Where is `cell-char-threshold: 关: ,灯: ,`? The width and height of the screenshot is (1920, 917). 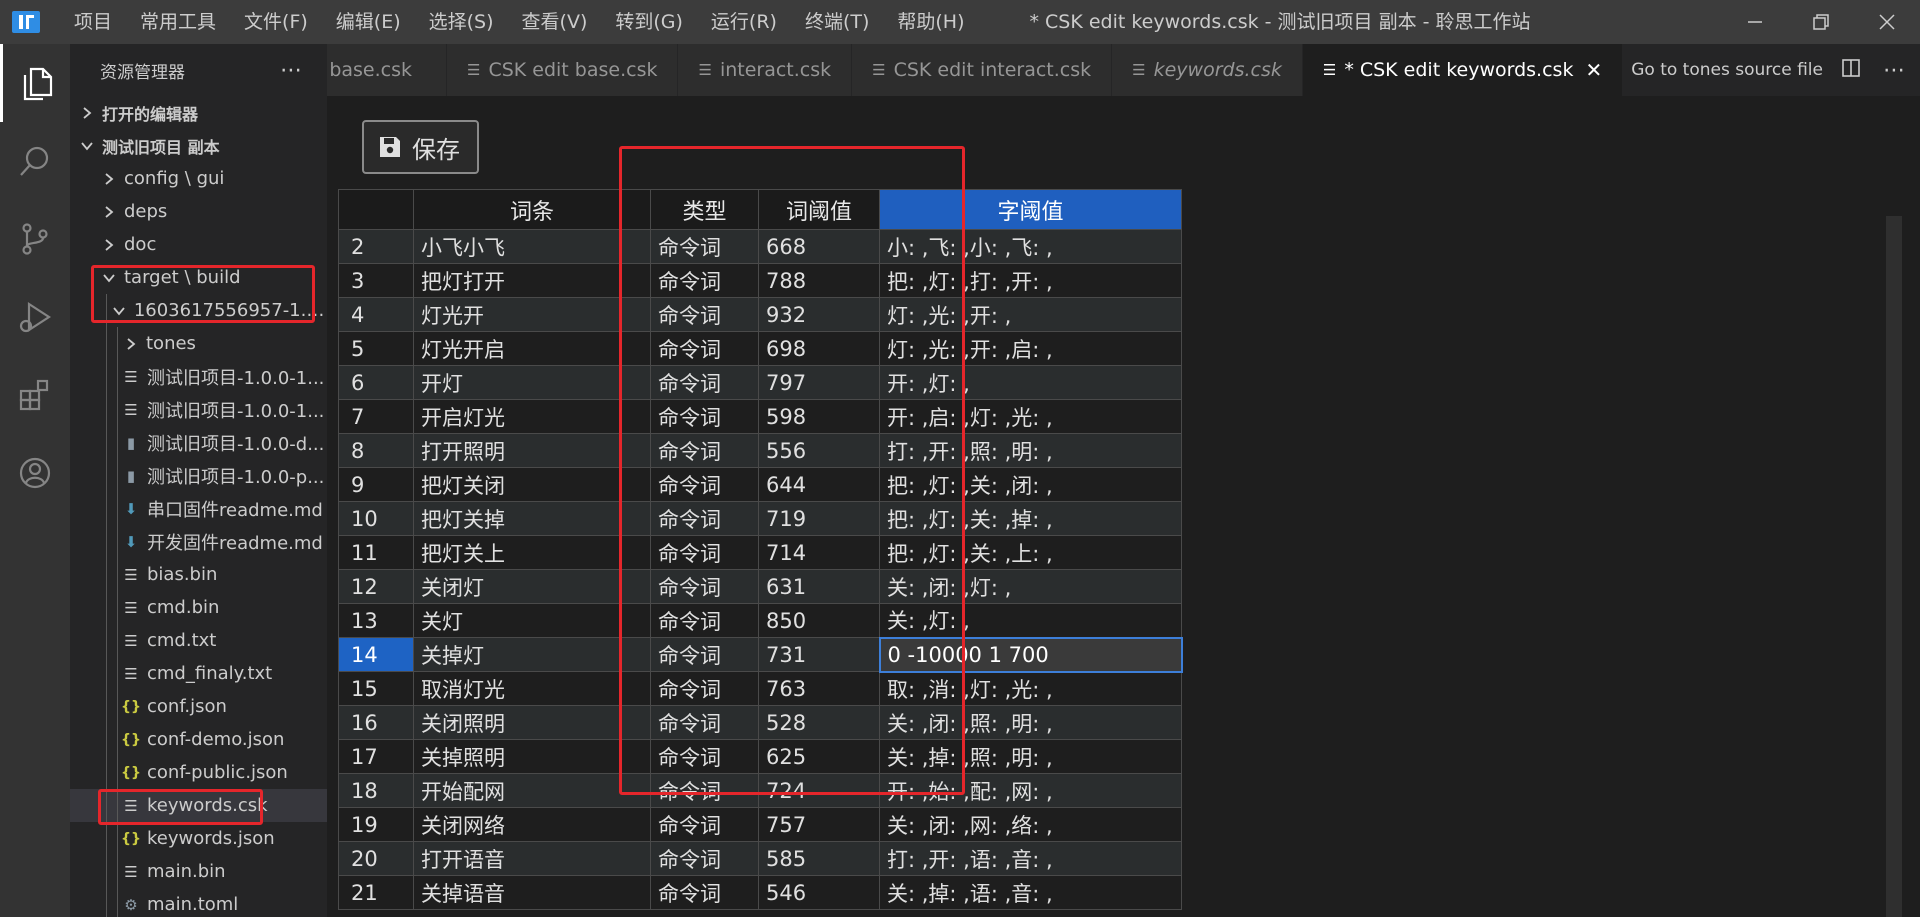
cell-char-threshold: 关: ,灯: , is located at coordinates (1030, 620).